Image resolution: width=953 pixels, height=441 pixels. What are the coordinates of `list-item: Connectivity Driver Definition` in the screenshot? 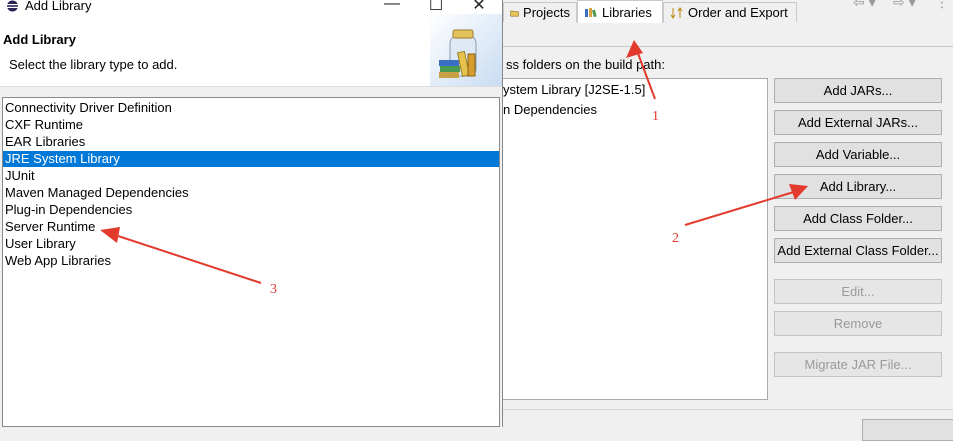 It's located at (251, 108).